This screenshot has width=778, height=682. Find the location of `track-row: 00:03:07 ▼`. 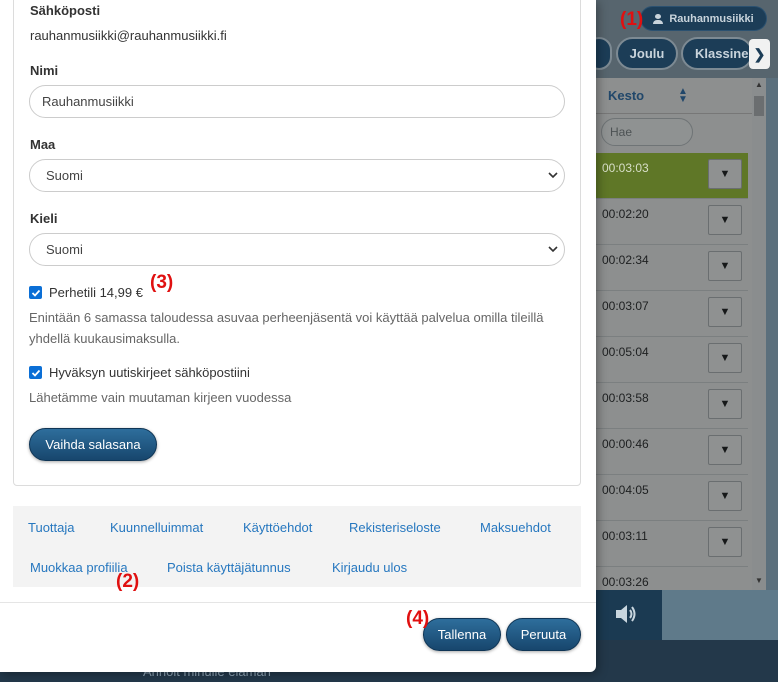

track-row: 00:03:07 ▼ is located at coordinates (672, 314).